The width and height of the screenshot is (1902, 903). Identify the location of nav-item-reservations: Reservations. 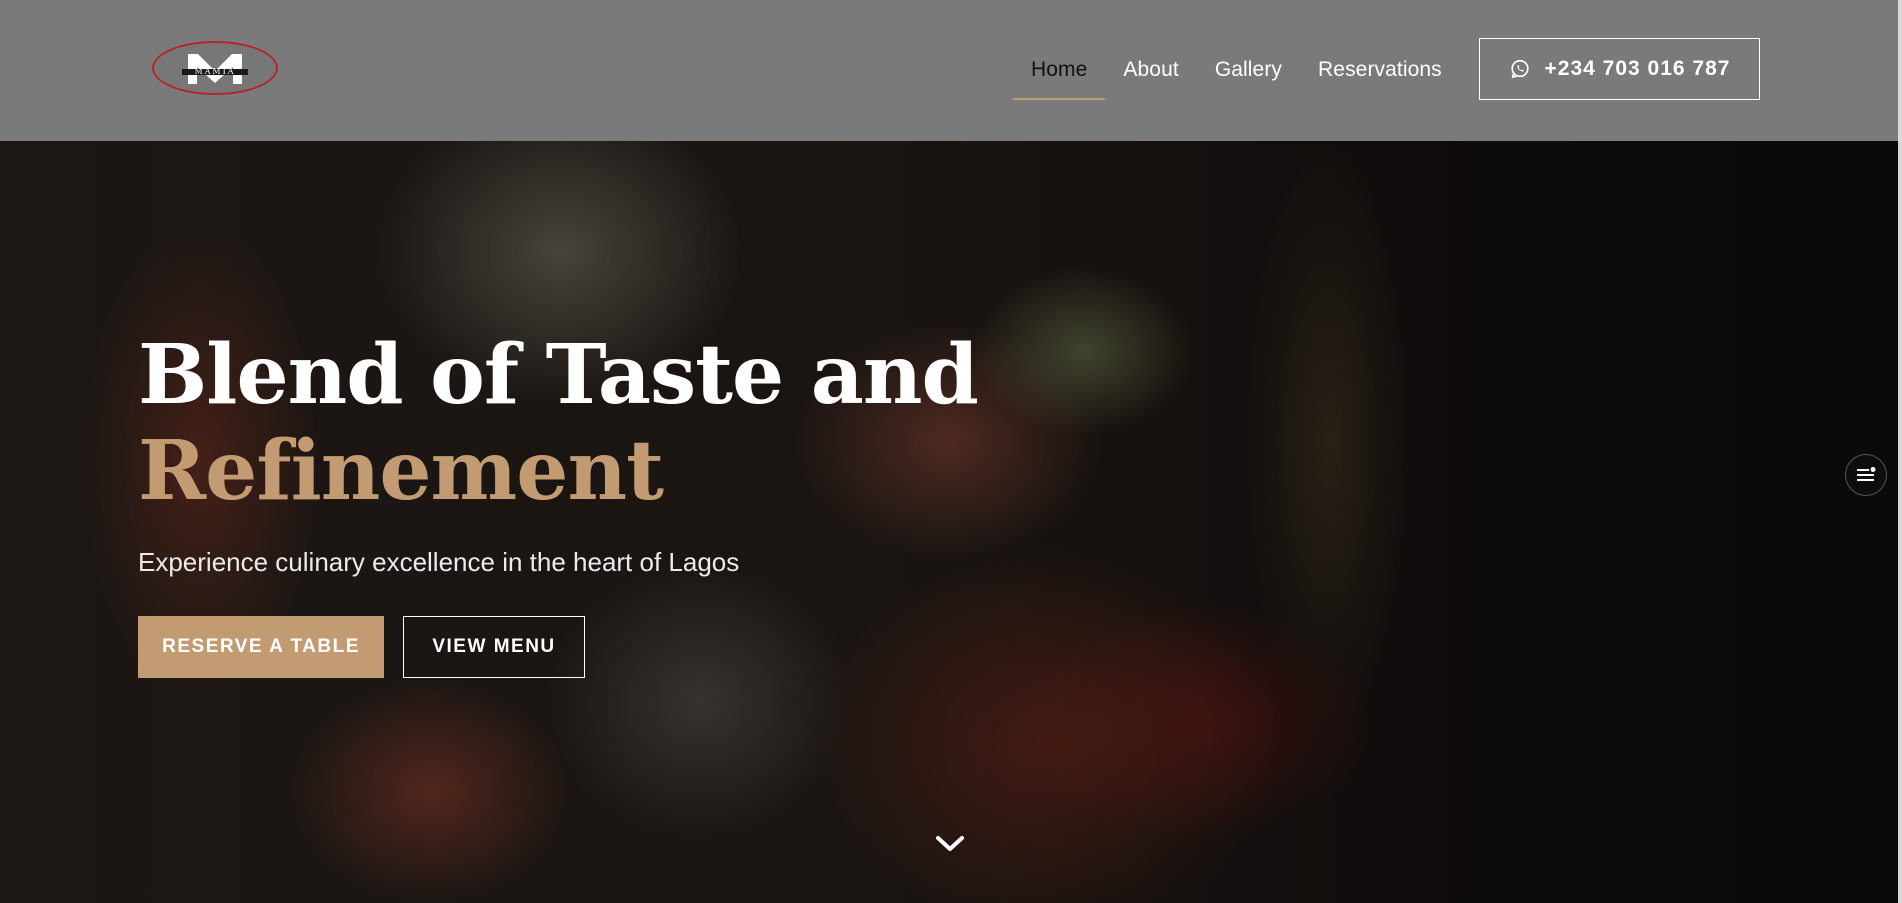
(1380, 71).